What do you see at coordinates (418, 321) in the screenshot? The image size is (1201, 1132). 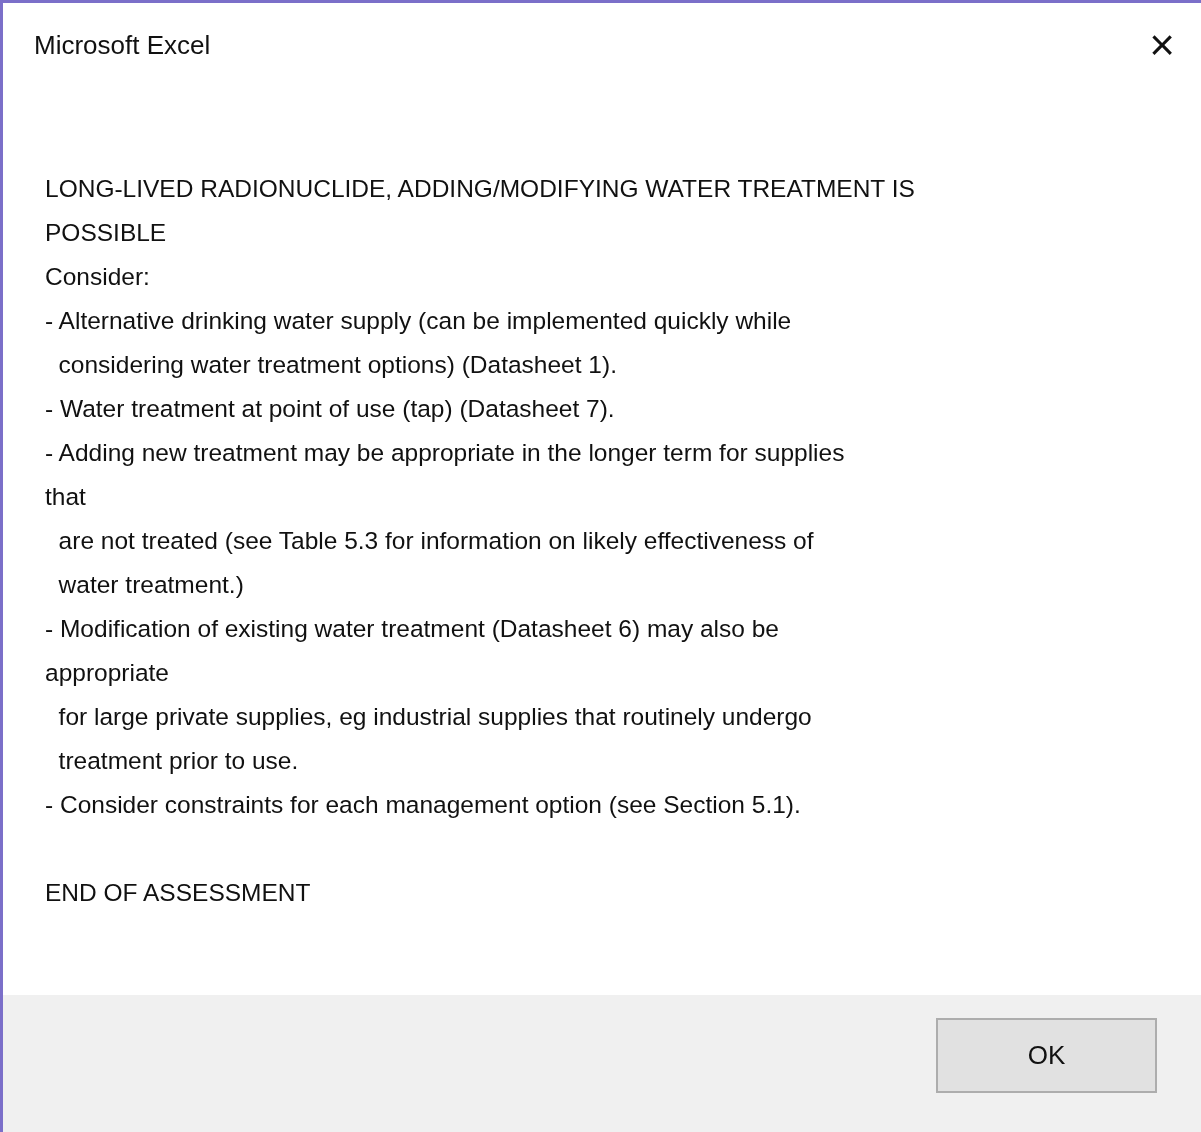 I see `message-line: - Alternative drinking water supply (can be implemented quickly while` at bounding box center [418, 321].